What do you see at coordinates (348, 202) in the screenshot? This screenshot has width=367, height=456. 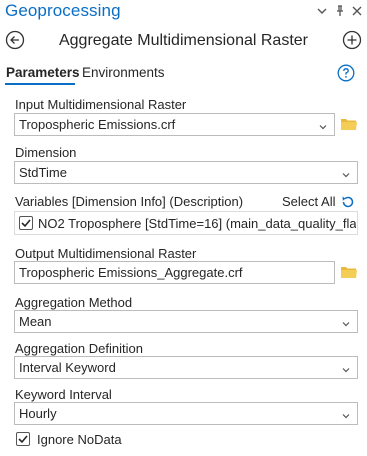 I see `reset-icon` at bounding box center [348, 202].